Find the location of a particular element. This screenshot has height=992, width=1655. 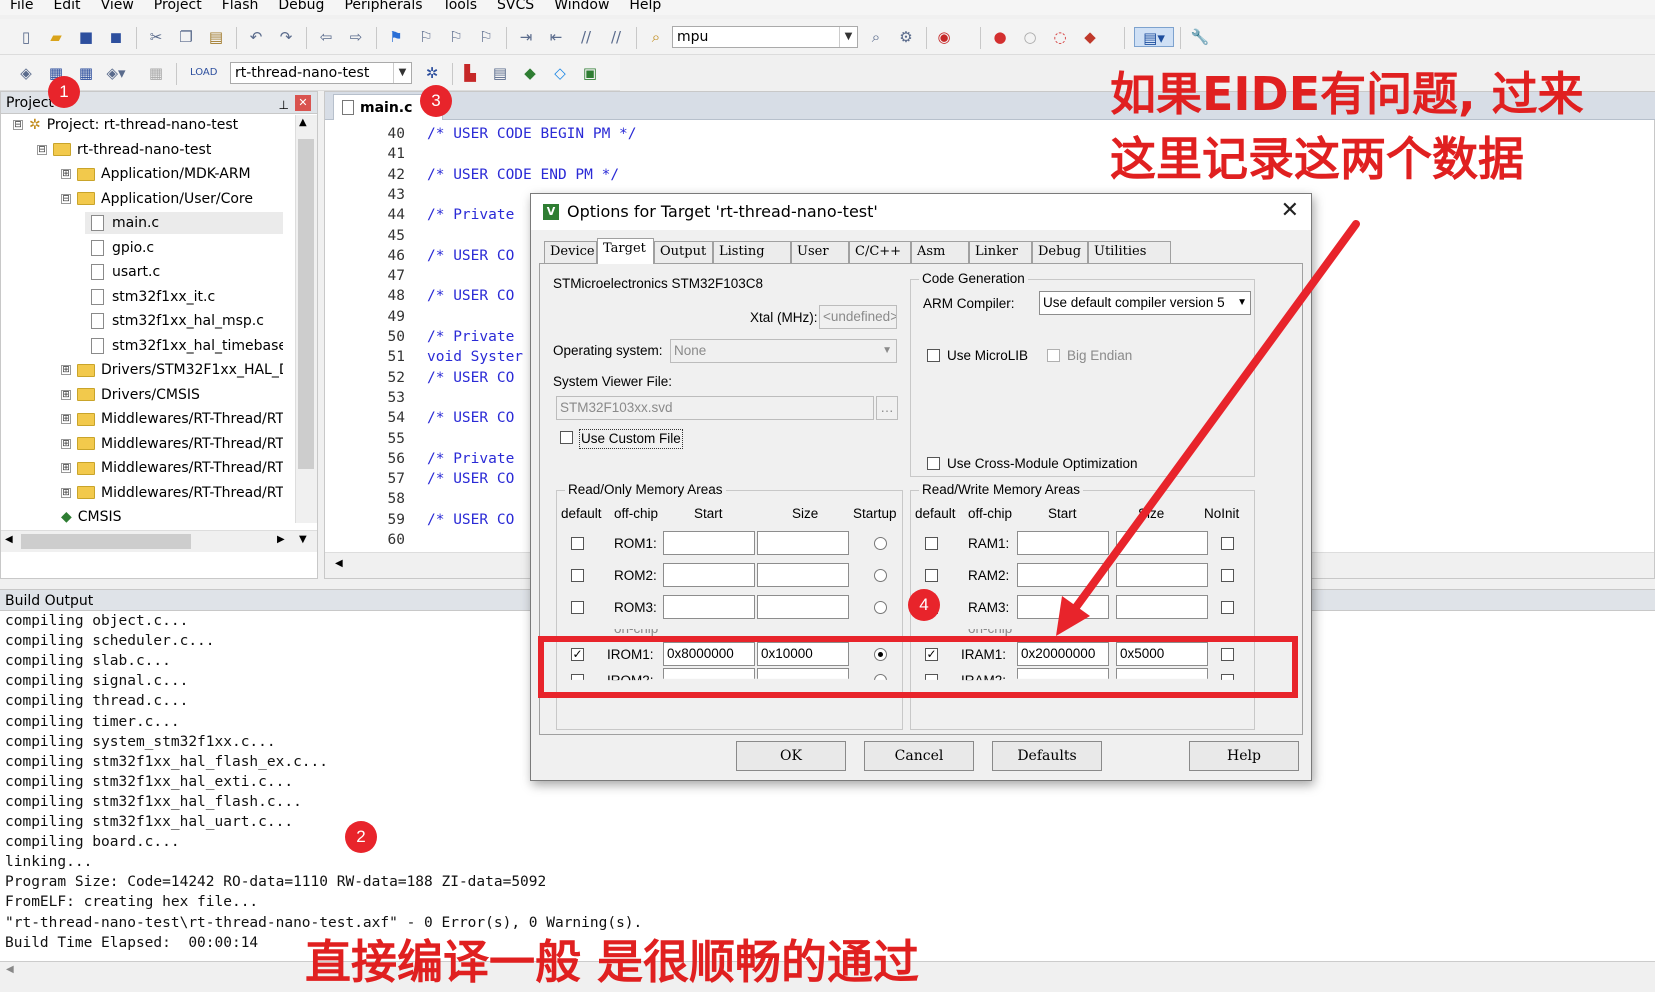

bookmark-icon: ⚑ is located at coordinates (396, 37).